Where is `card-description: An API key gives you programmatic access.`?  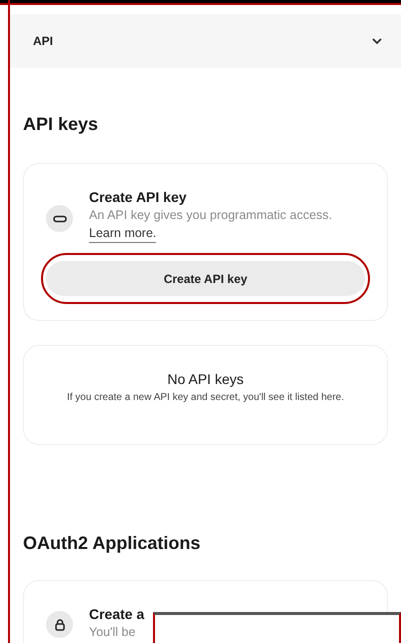
card-description: An API key gives you programmatic access. is located at coordinates (210, 215).